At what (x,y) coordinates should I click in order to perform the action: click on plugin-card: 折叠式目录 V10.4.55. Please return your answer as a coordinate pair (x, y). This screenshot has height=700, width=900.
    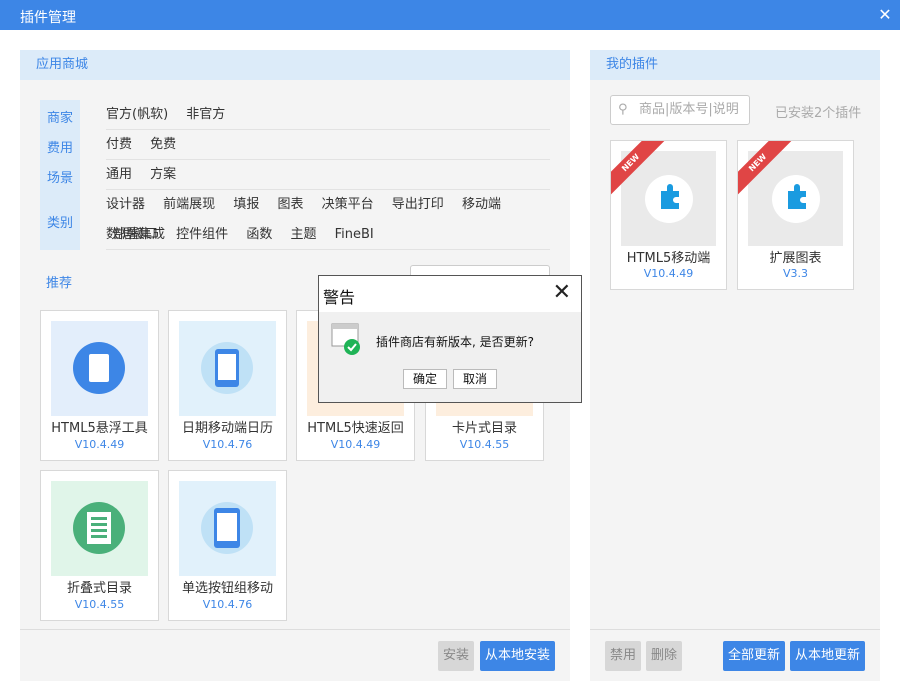
    Looking at the image, I should click on (99, 545).